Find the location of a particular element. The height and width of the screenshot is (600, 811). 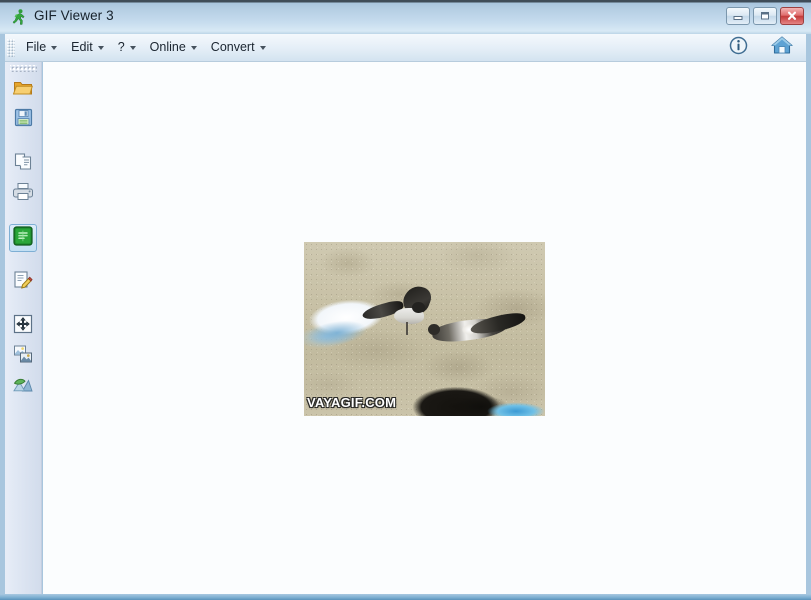

menu-bar-right-actions is located at coordinates (767, 47).